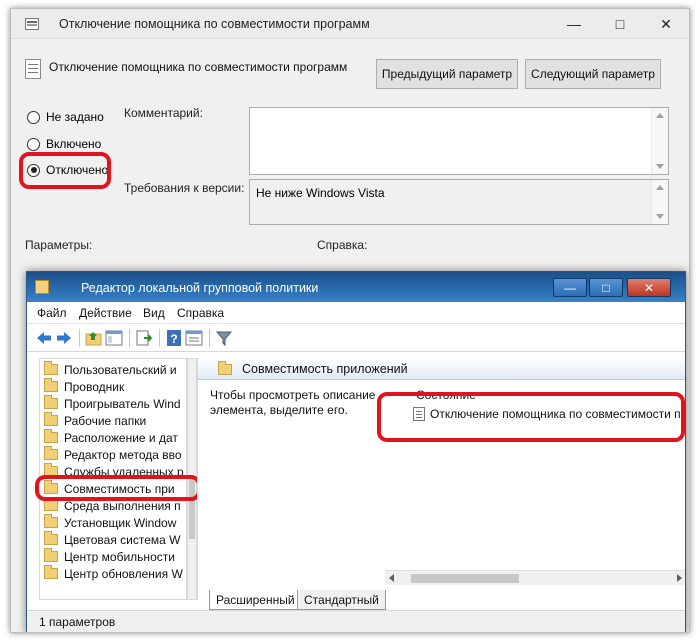 The image size is (700, 640). Describe the element at coordinates (447, 74) in the screenshot. I see `previous-setting-button: Предыдущий параметр` at that location.